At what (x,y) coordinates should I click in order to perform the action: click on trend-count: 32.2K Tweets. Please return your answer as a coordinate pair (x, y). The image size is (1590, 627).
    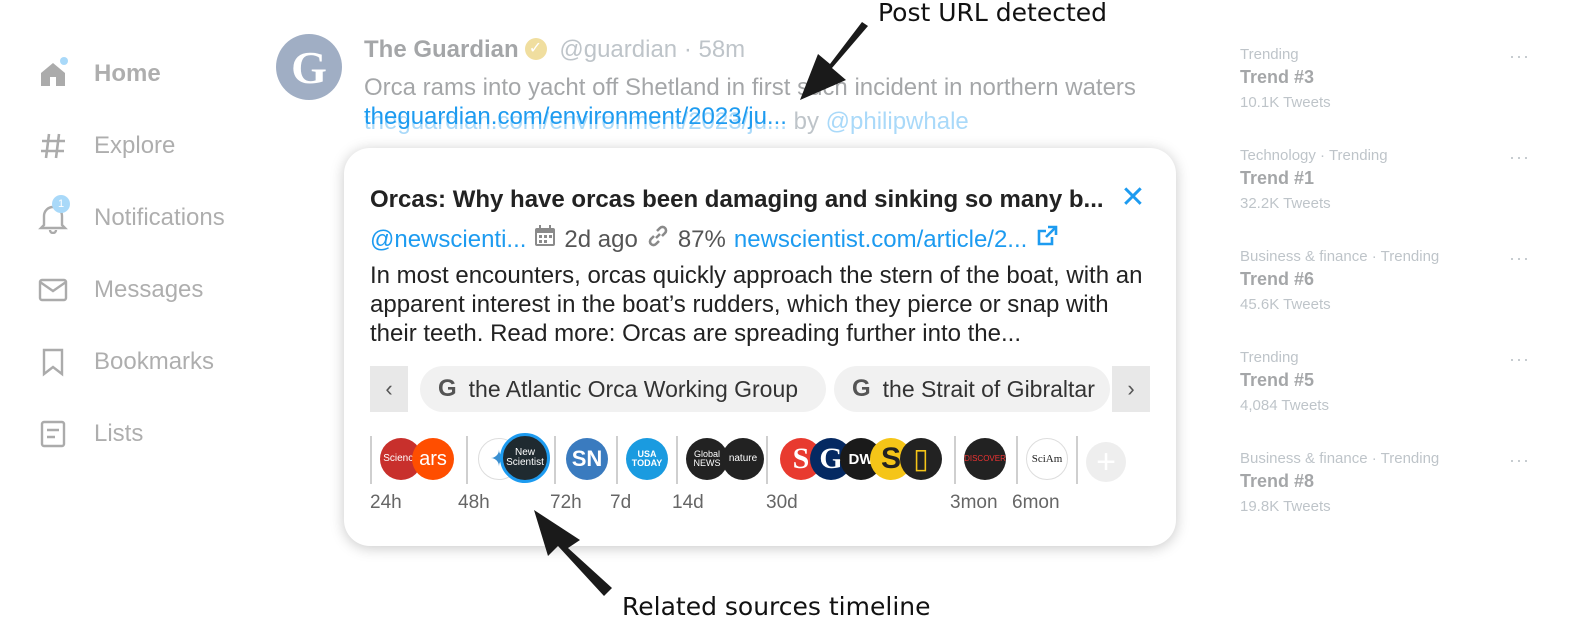
    Looking at the image, I should click on (1285, 203).